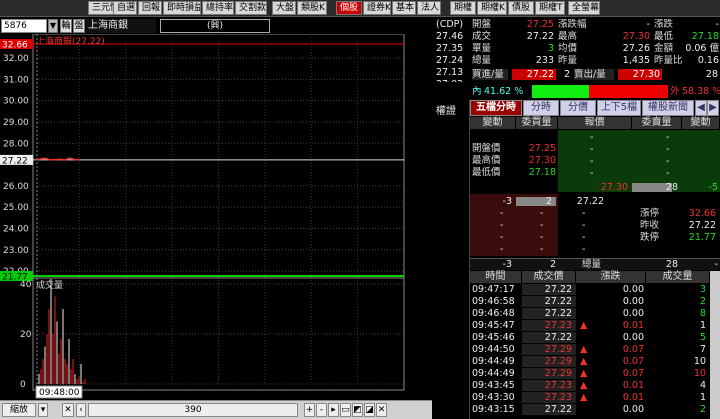  Describe the element at coordinates (558, 325) in the screenshot. I see `tick-price: 27.23` at that location.